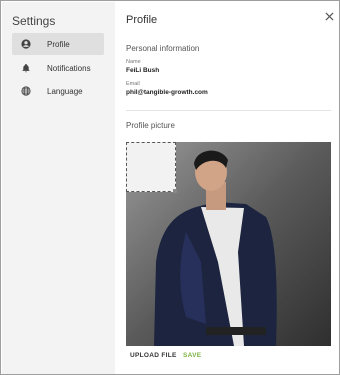  What do you see at coordinates (150, 125) in the screenshot?
I see `profile-picture-heading: Profile picture` at bounding box center [150, 125].